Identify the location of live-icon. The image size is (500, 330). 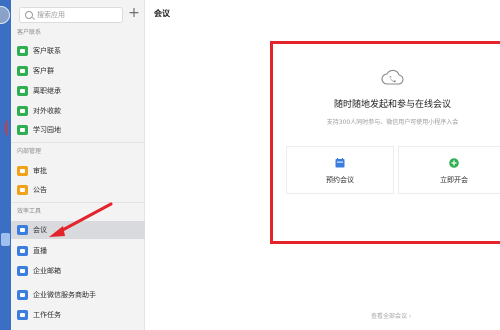
(22, 251).